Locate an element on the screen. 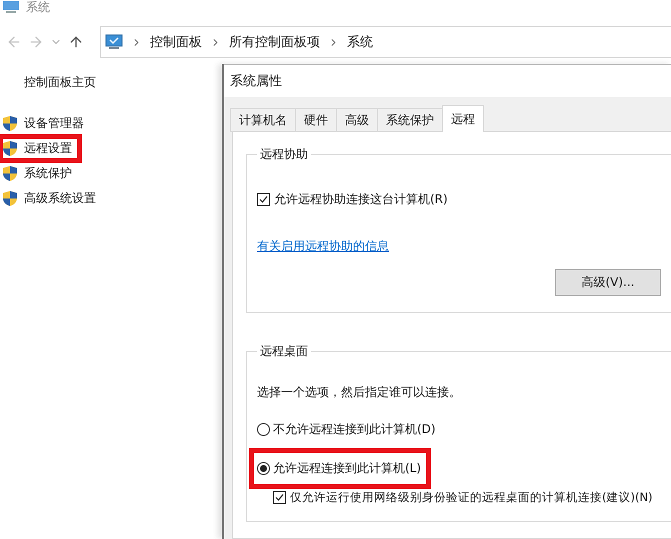 The width and height of the screenshot is (671, 539). dialog-title: 系统属性 is located at coordinates (256, 81).